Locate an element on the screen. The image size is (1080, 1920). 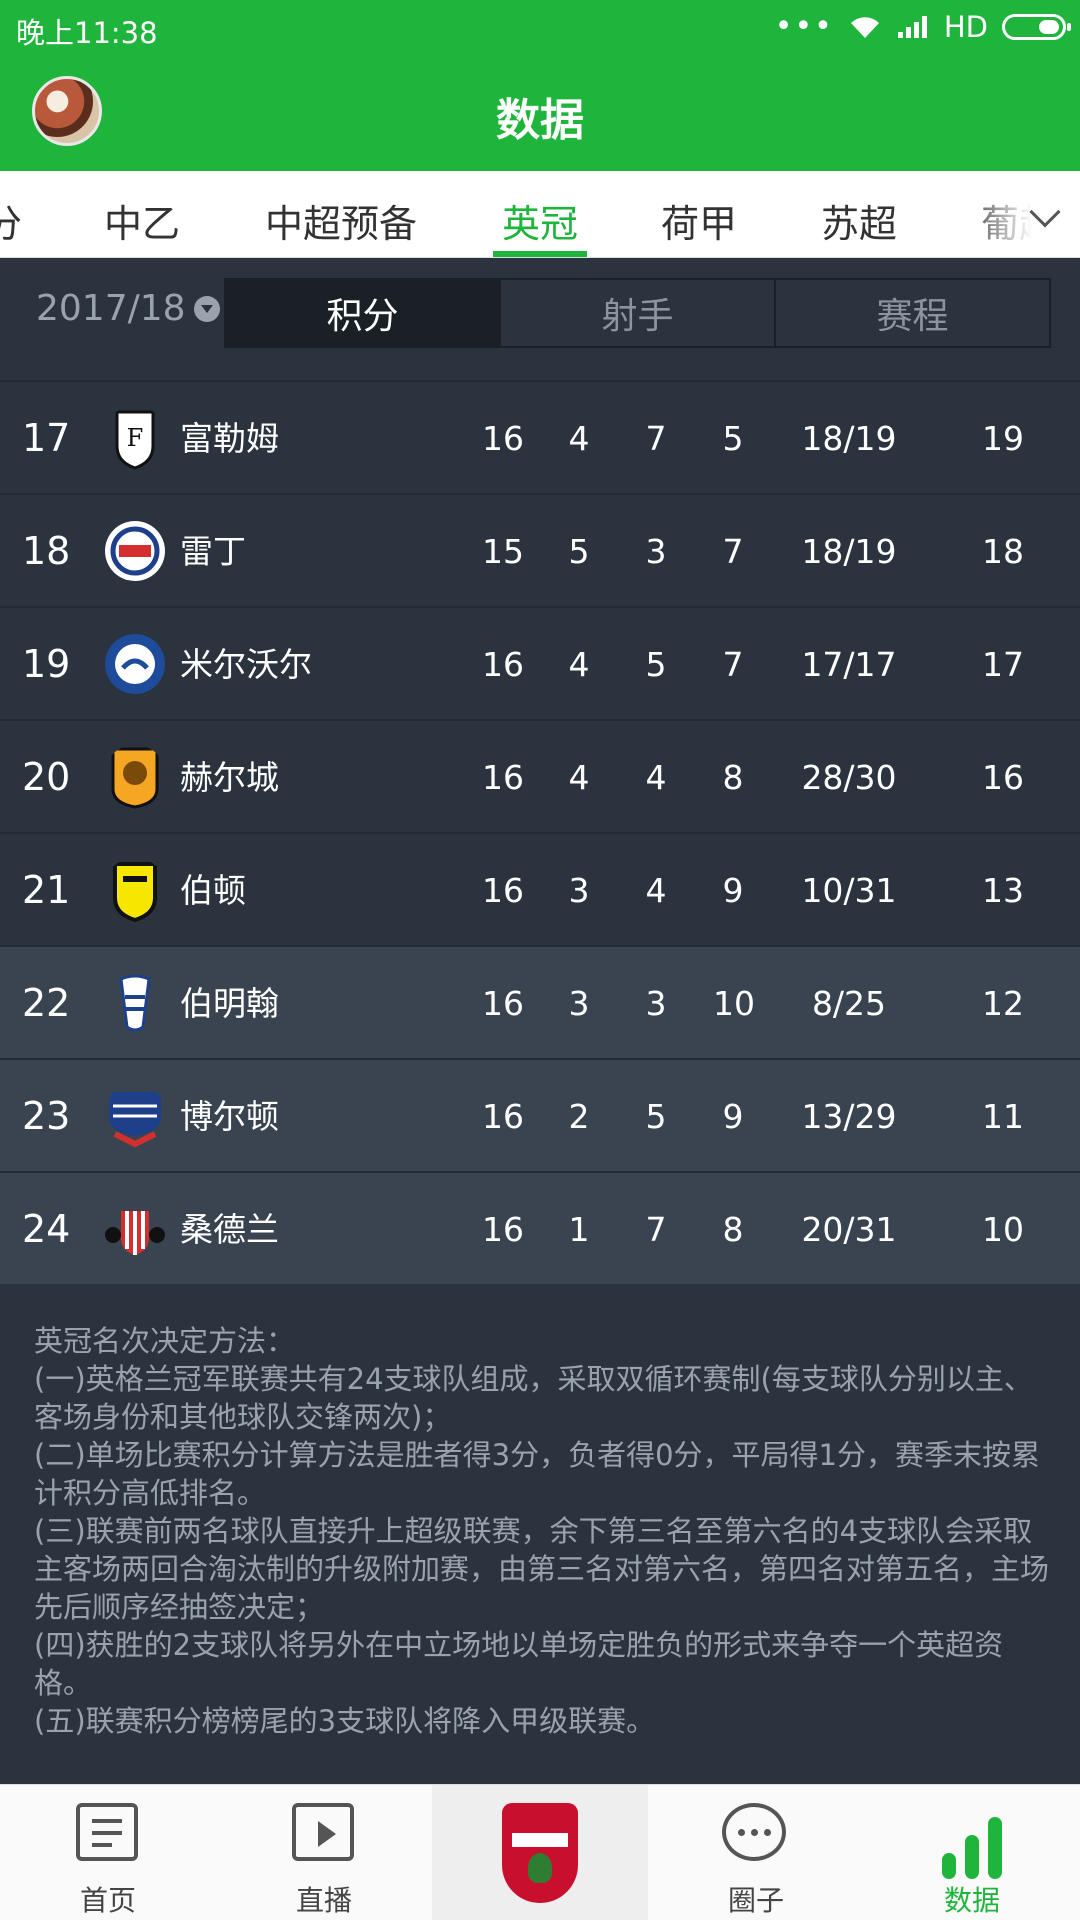
goals: 17/17 is located at coordinates (849, 664).